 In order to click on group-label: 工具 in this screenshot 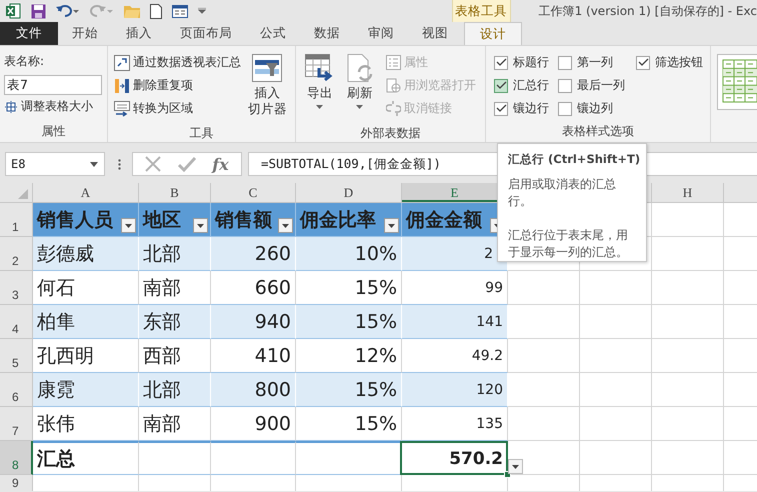, I will do `click(201, 133)`.